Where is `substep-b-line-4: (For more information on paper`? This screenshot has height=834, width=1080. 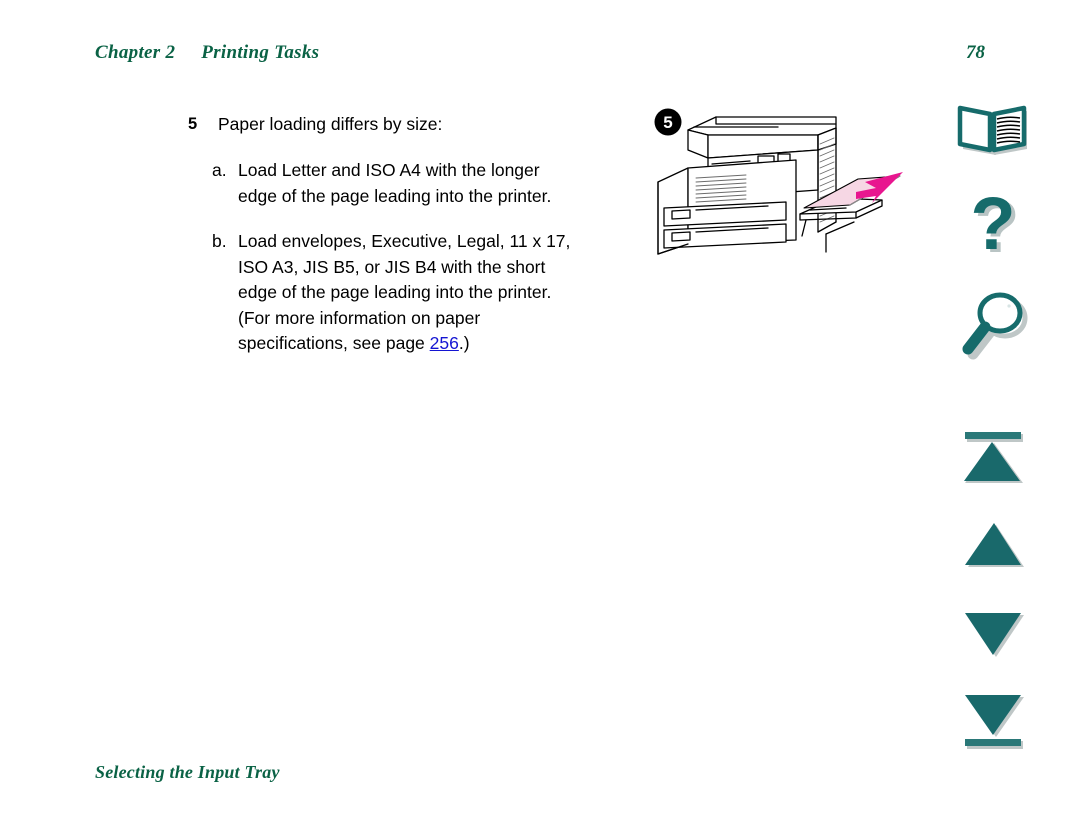 substep-b-line-4: (For more information on paper is located at coordinates (359, 317).